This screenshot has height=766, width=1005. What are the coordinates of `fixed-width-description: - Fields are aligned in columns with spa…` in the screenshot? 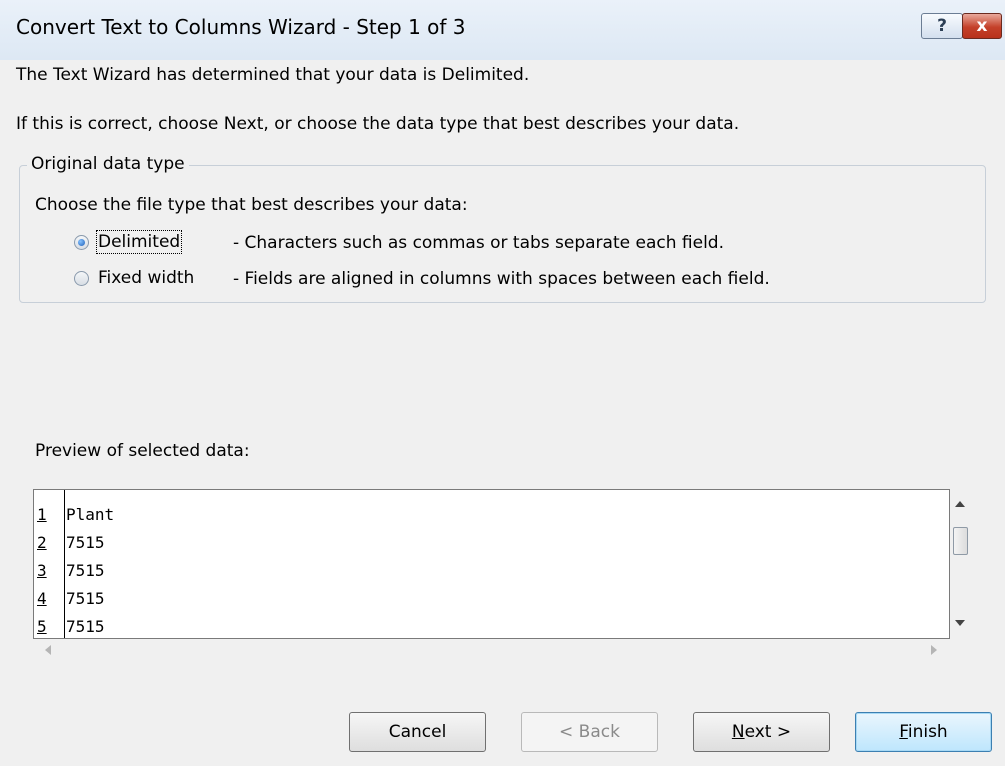 It's located at (501, 279).